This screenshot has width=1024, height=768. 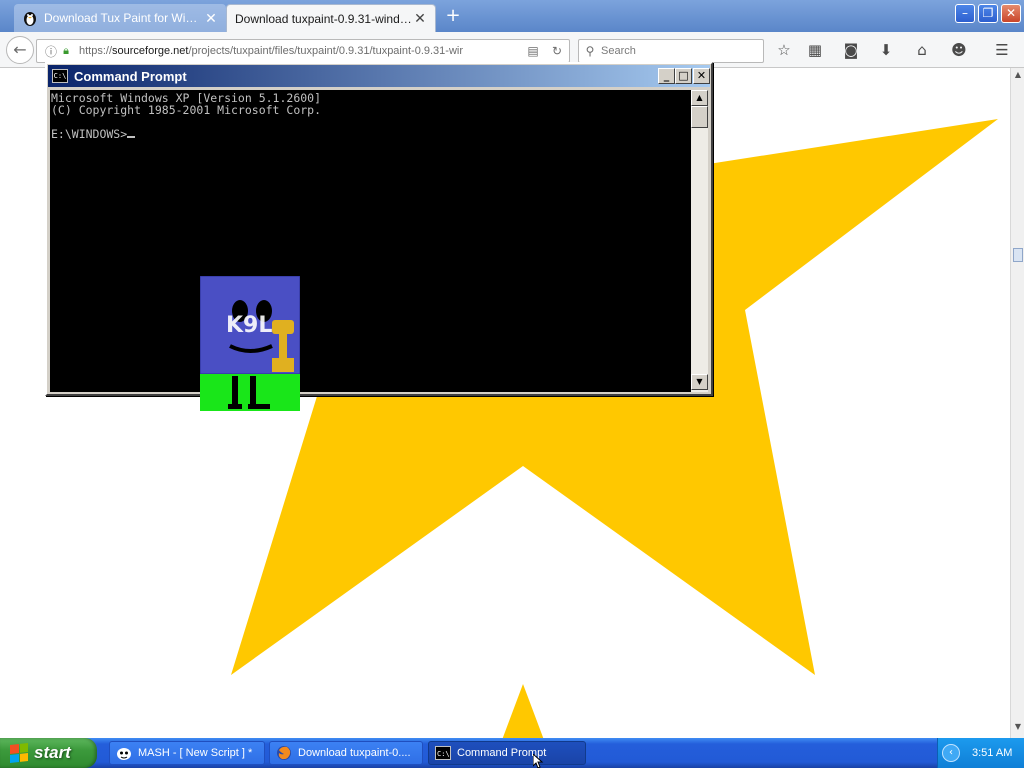 What do you see at coordinates (66, 51) in the screenshot?
I see `lock-icon: 🔒︎` at bounding box center [66, 51].